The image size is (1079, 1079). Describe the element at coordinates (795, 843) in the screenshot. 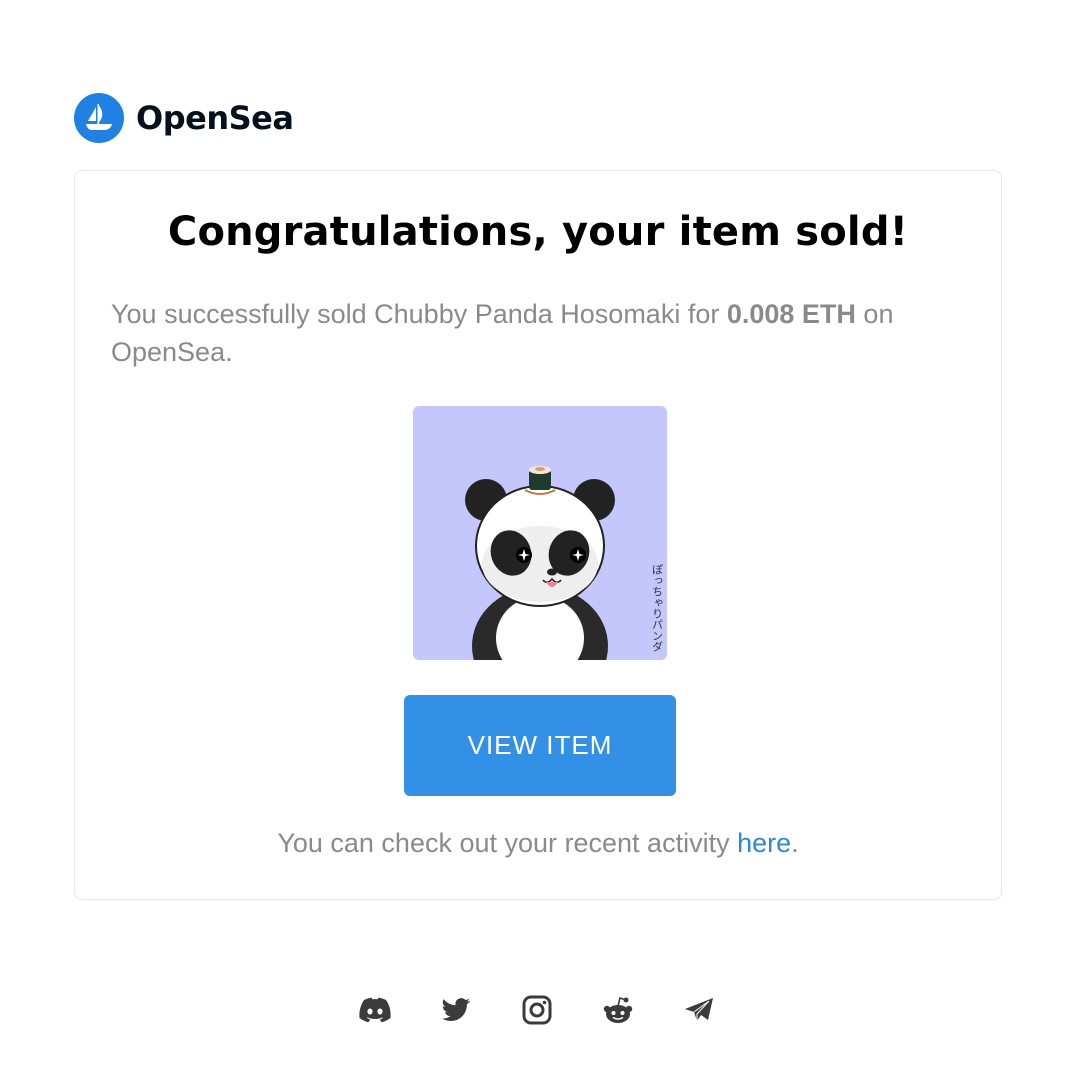

I see `activity-suffix: .` at that location.